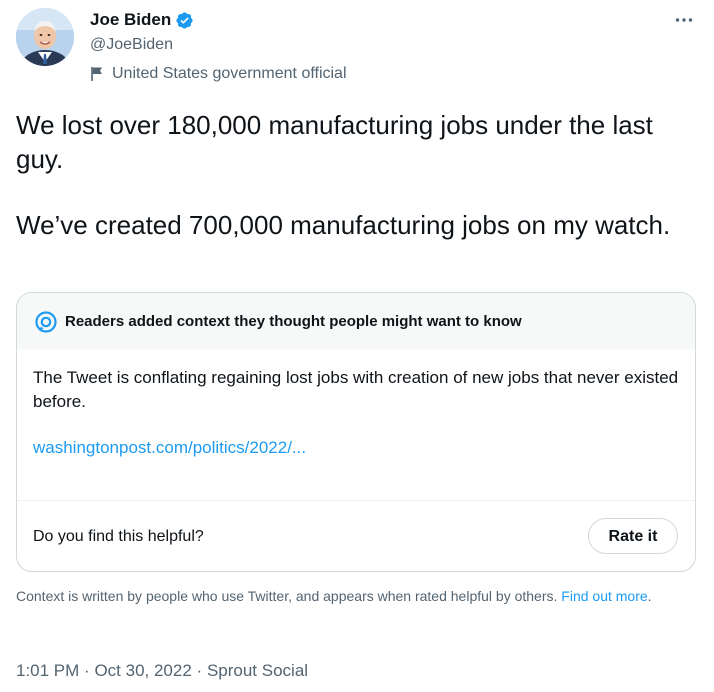  I want to click on find-out-more-link: Find out more, so click(604, 596).